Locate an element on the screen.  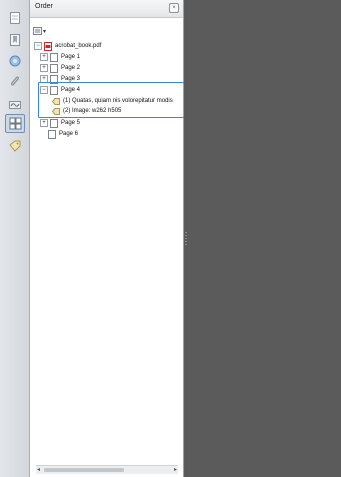
tree-item-label: Page 4 is located at coordinates (71, 90).